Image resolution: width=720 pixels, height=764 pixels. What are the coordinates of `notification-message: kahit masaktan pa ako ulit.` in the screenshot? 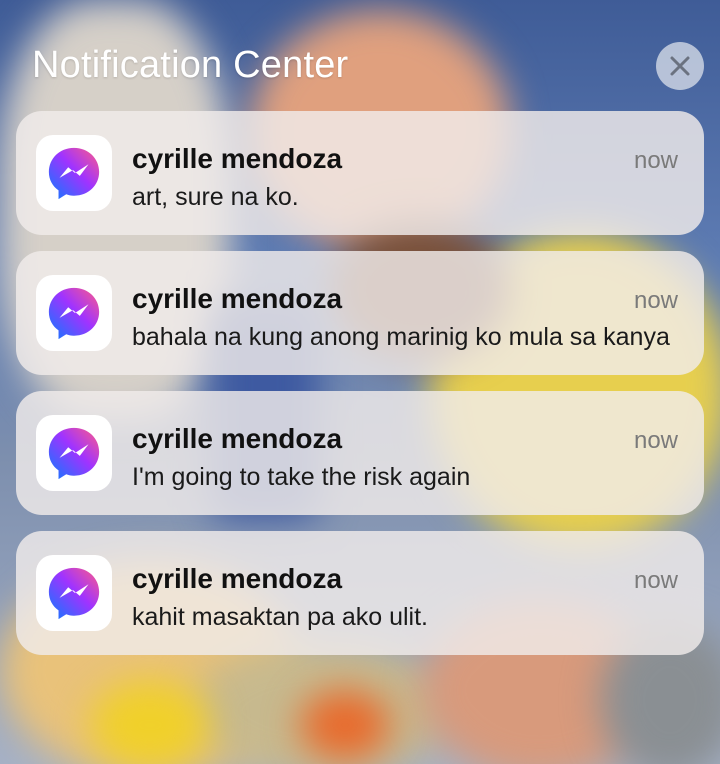 It's located at (280, 617).